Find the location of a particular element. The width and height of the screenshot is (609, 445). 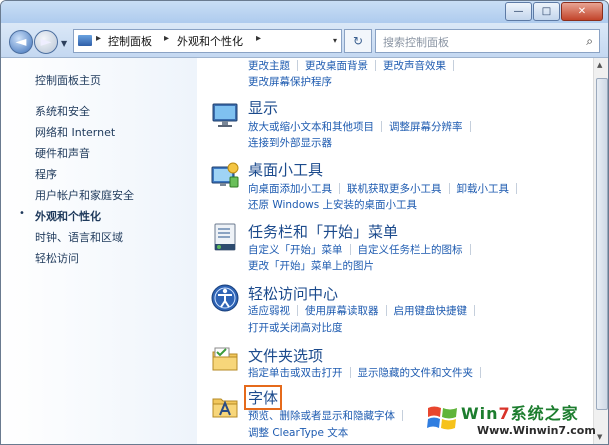

link-row: 更改「开始」菜单上的图片 is located at coordinates (311, 265).